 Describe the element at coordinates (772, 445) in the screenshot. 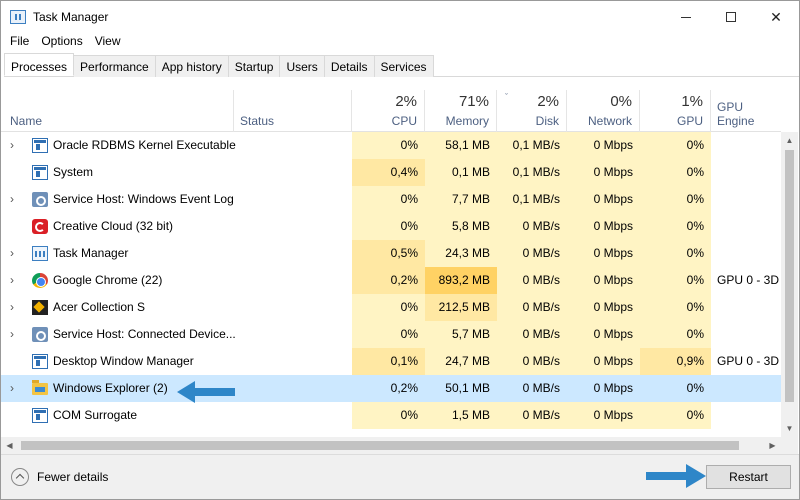

I see `scroll-right-icon: ▶` at that location.